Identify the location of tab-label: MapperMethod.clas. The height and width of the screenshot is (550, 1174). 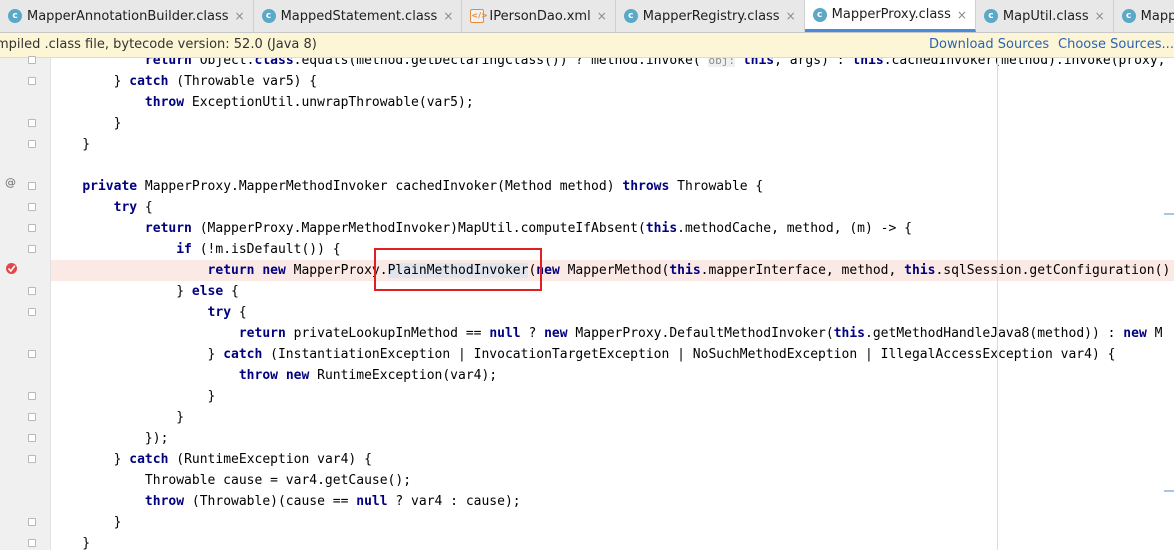
(1157, 16).